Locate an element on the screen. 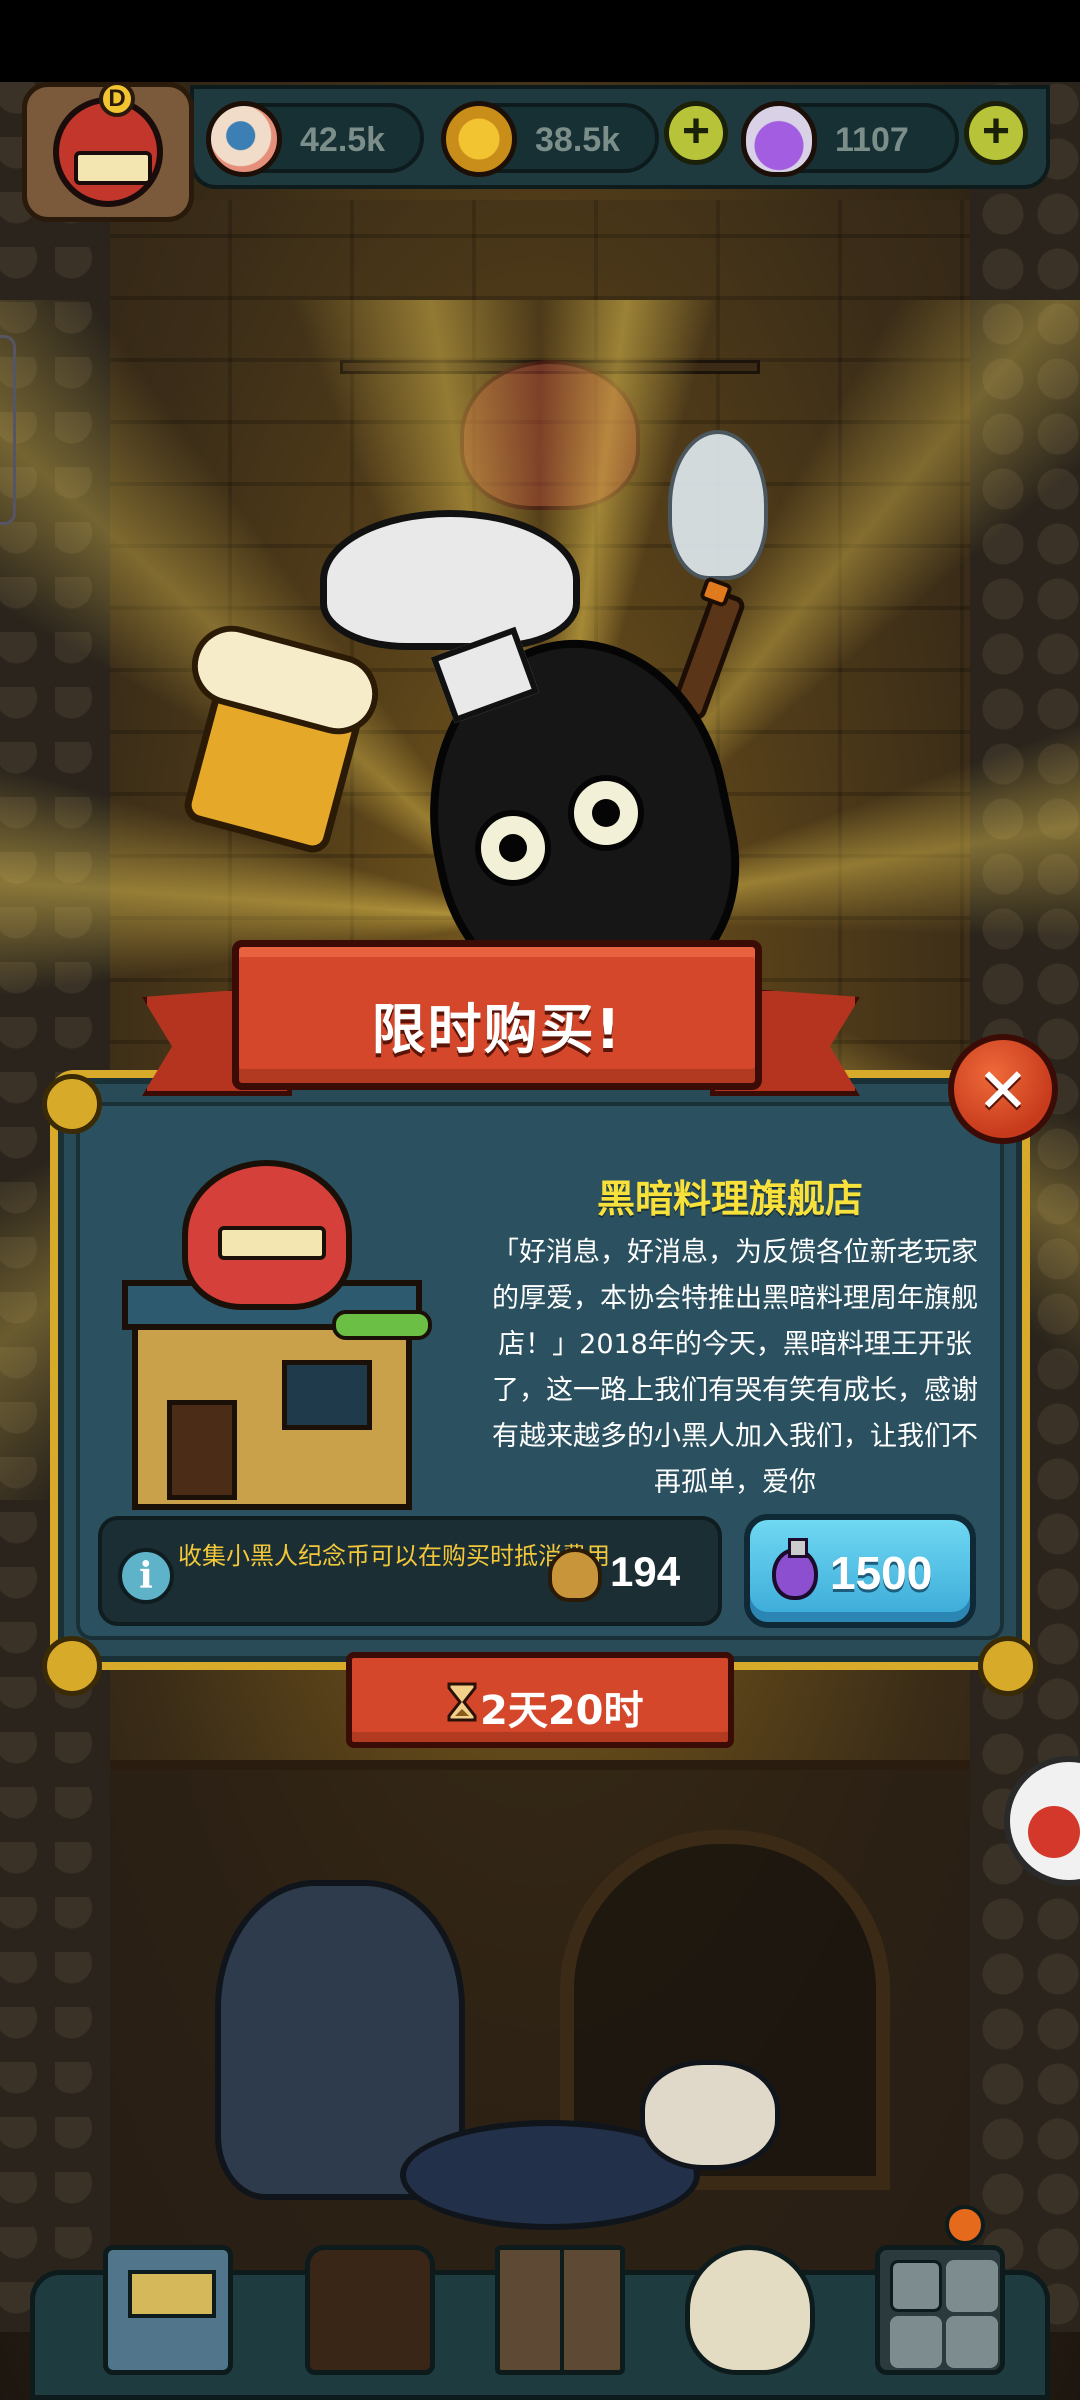 This screenshot has height=2400, width=1080. nav-chest-icon is located at coordinates (370, 2310).